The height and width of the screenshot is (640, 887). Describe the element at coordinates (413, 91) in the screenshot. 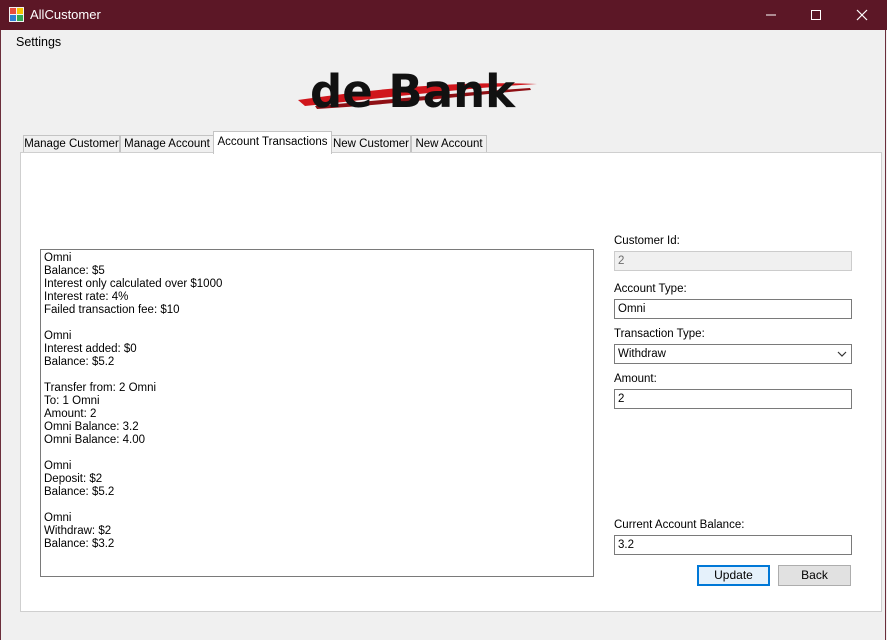

I see `svg-text: de Bank` at that location.